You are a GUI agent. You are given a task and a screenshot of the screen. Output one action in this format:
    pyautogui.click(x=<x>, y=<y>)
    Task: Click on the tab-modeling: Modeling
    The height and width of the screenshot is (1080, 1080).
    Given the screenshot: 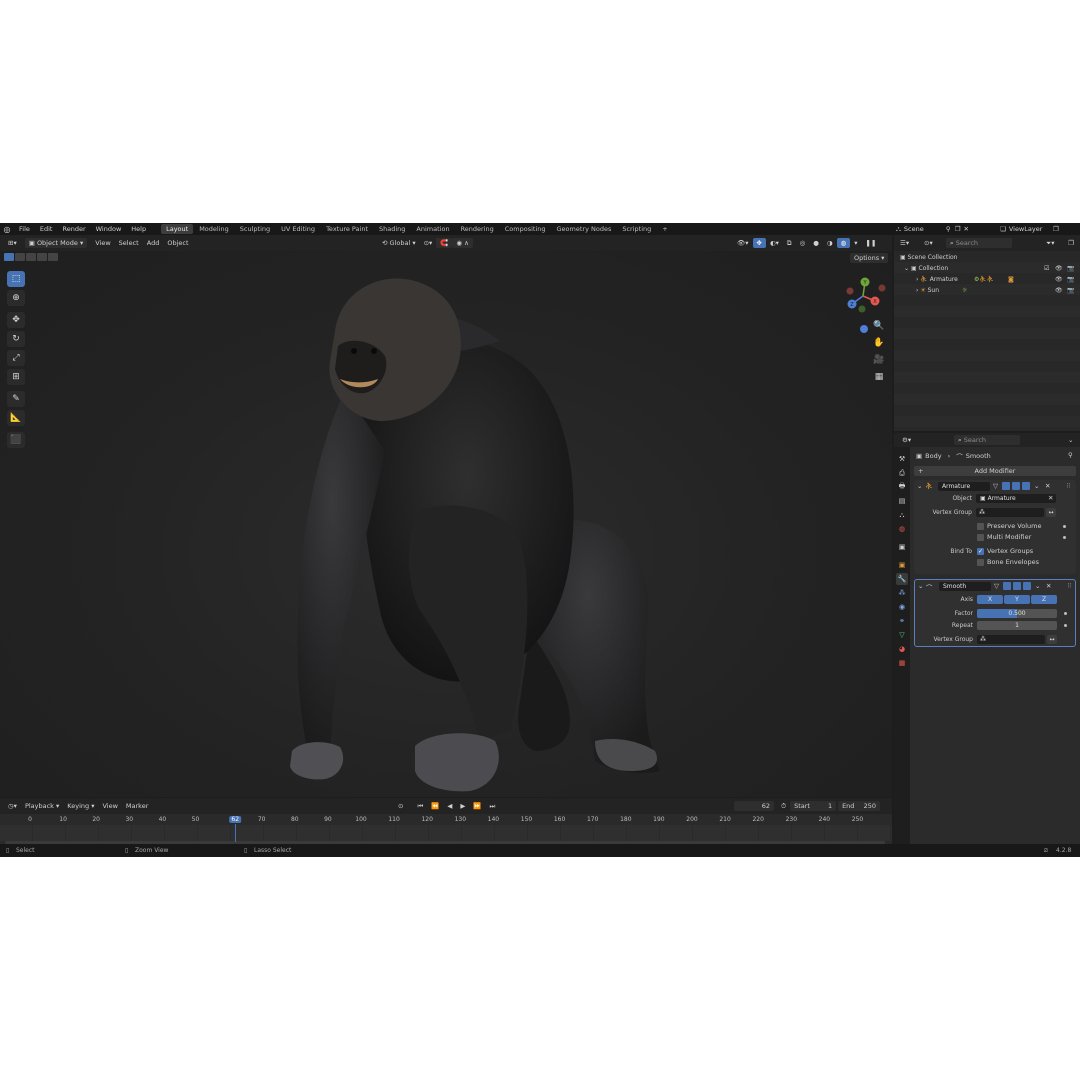 What is the action you would take?
    pyautogui.click(x=214, y=229)
    